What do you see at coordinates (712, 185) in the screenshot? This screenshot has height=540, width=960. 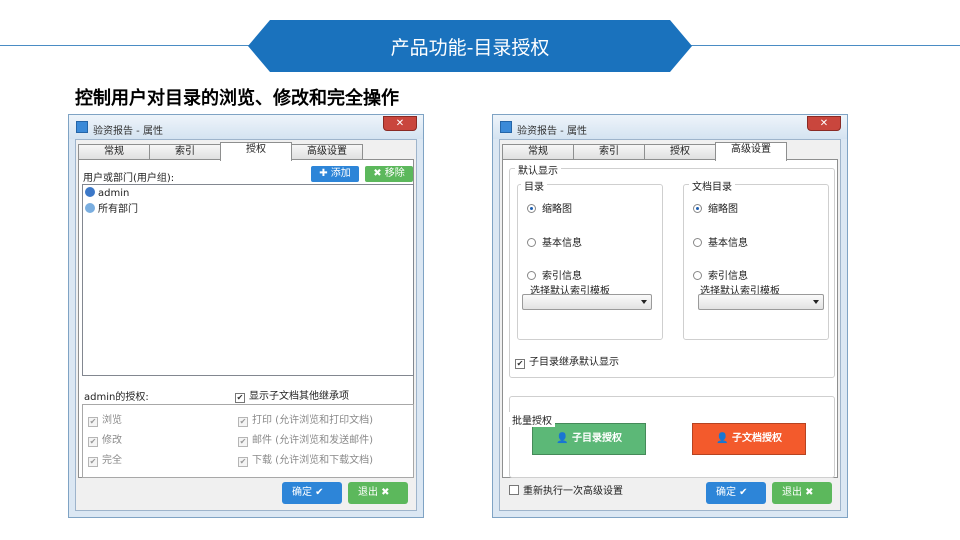 I see `doc-group-label: 文档目录` at bounding box center [712, 185].